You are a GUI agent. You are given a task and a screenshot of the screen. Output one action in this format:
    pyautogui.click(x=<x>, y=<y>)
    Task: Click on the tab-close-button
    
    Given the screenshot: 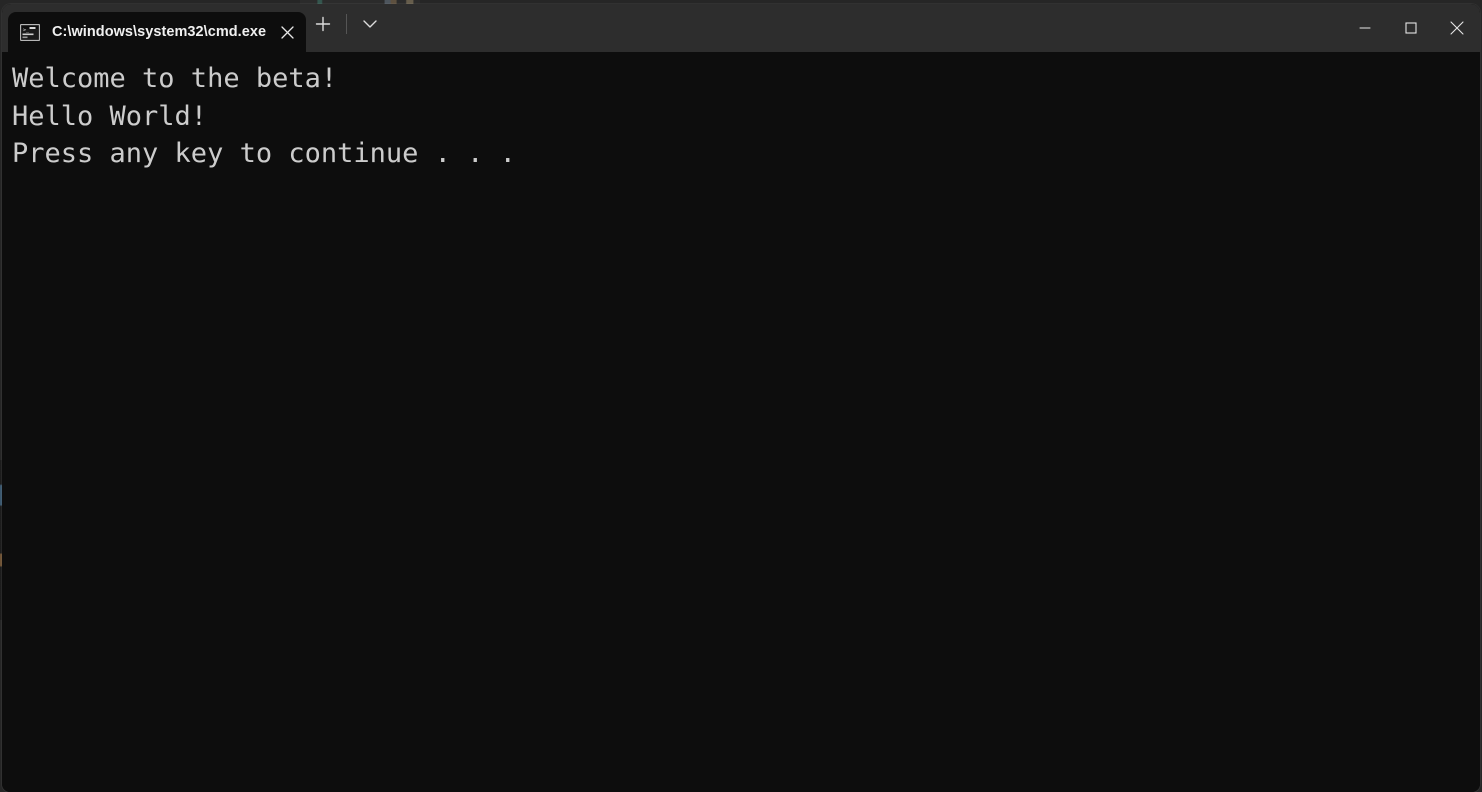 What is the action you would take?
    pyautogui.click(x=287, y=32)
    